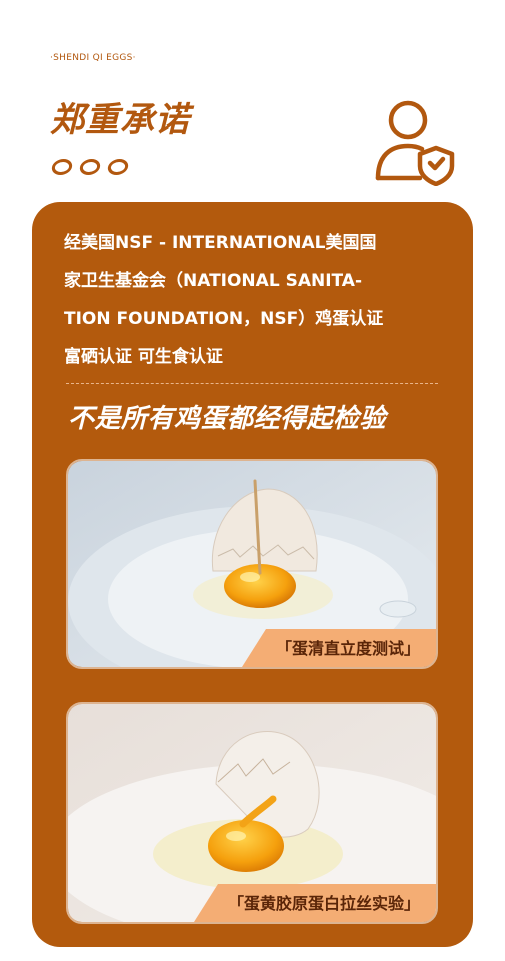  Describe the element at coordinates (213, 281) in the screenshot. I see `certification-line: 家卫生基金会（NATIONAL SANITA-` at that location.